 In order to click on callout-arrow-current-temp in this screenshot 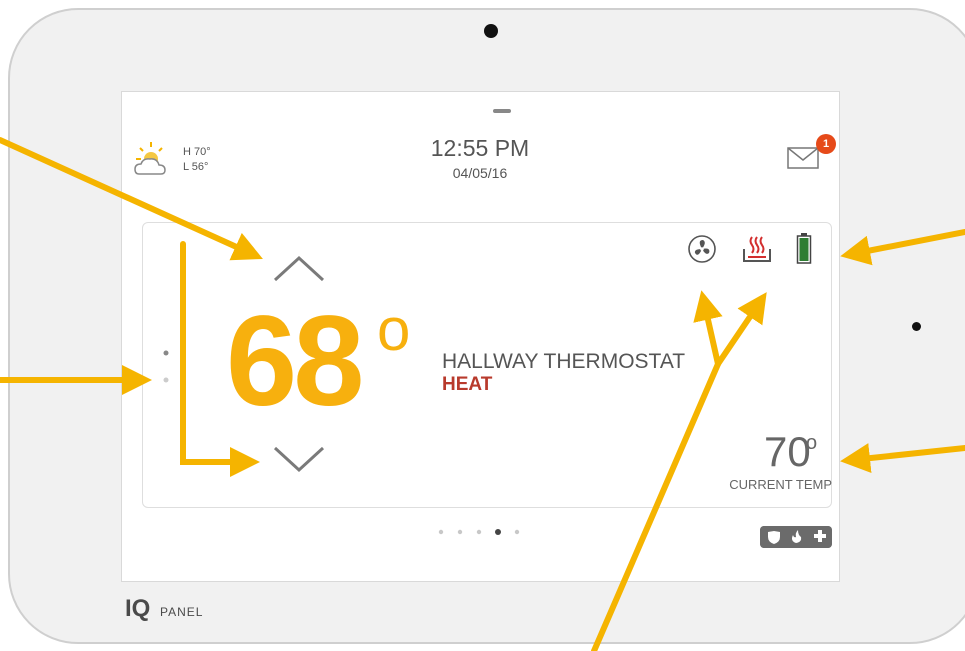, I will do `click(902, 458)`.